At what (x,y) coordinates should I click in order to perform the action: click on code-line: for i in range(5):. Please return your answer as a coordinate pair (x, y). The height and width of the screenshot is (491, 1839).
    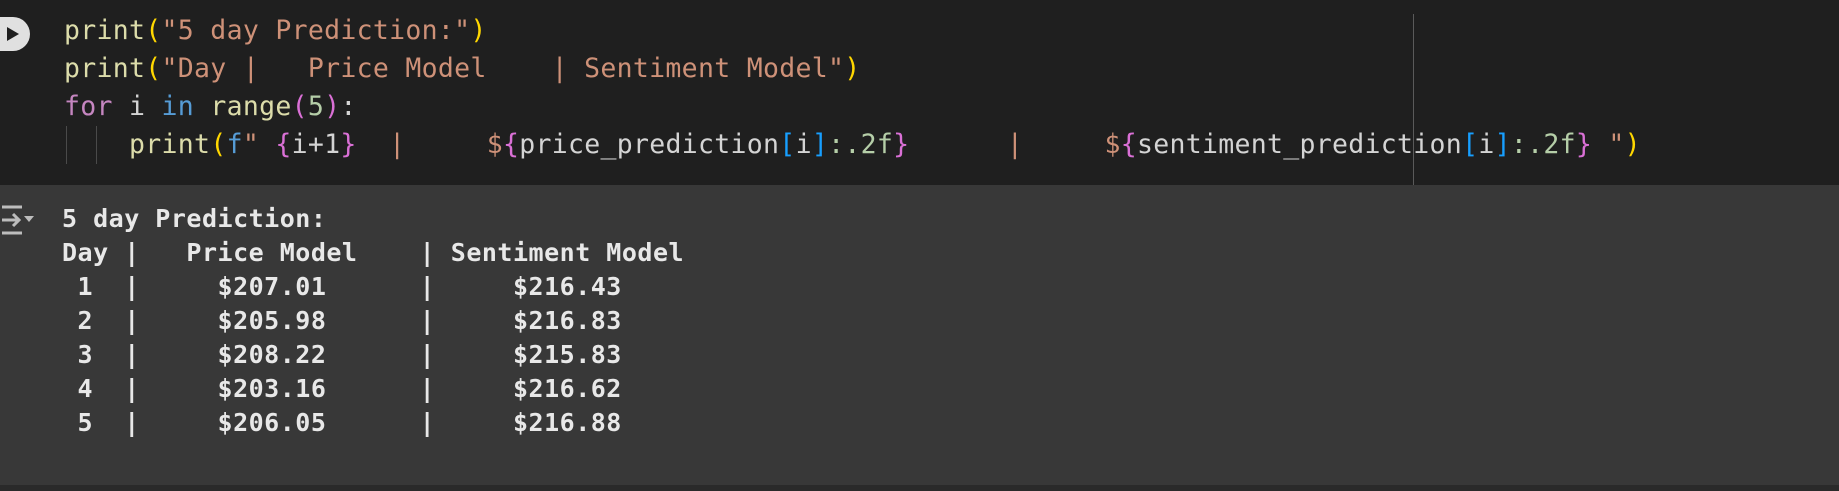
    Looking at the image, I should click on (852, 107).